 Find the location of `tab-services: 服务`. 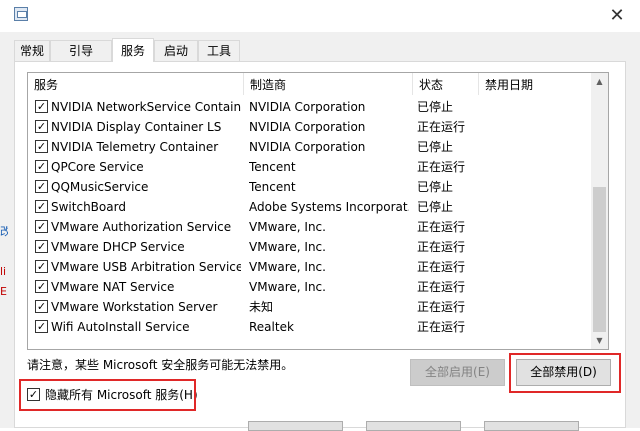

tab-services: 服务 is located at coordinates (133, 50).